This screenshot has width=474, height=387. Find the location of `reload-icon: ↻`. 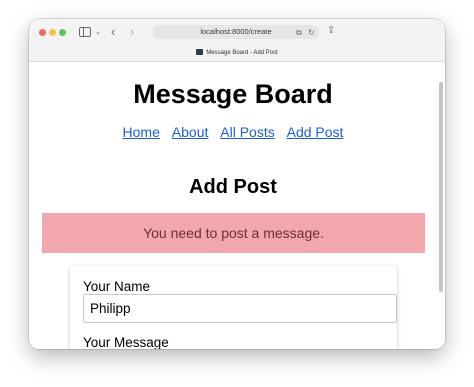

reload-icon: ↻ is located at coordinates (311, 32).